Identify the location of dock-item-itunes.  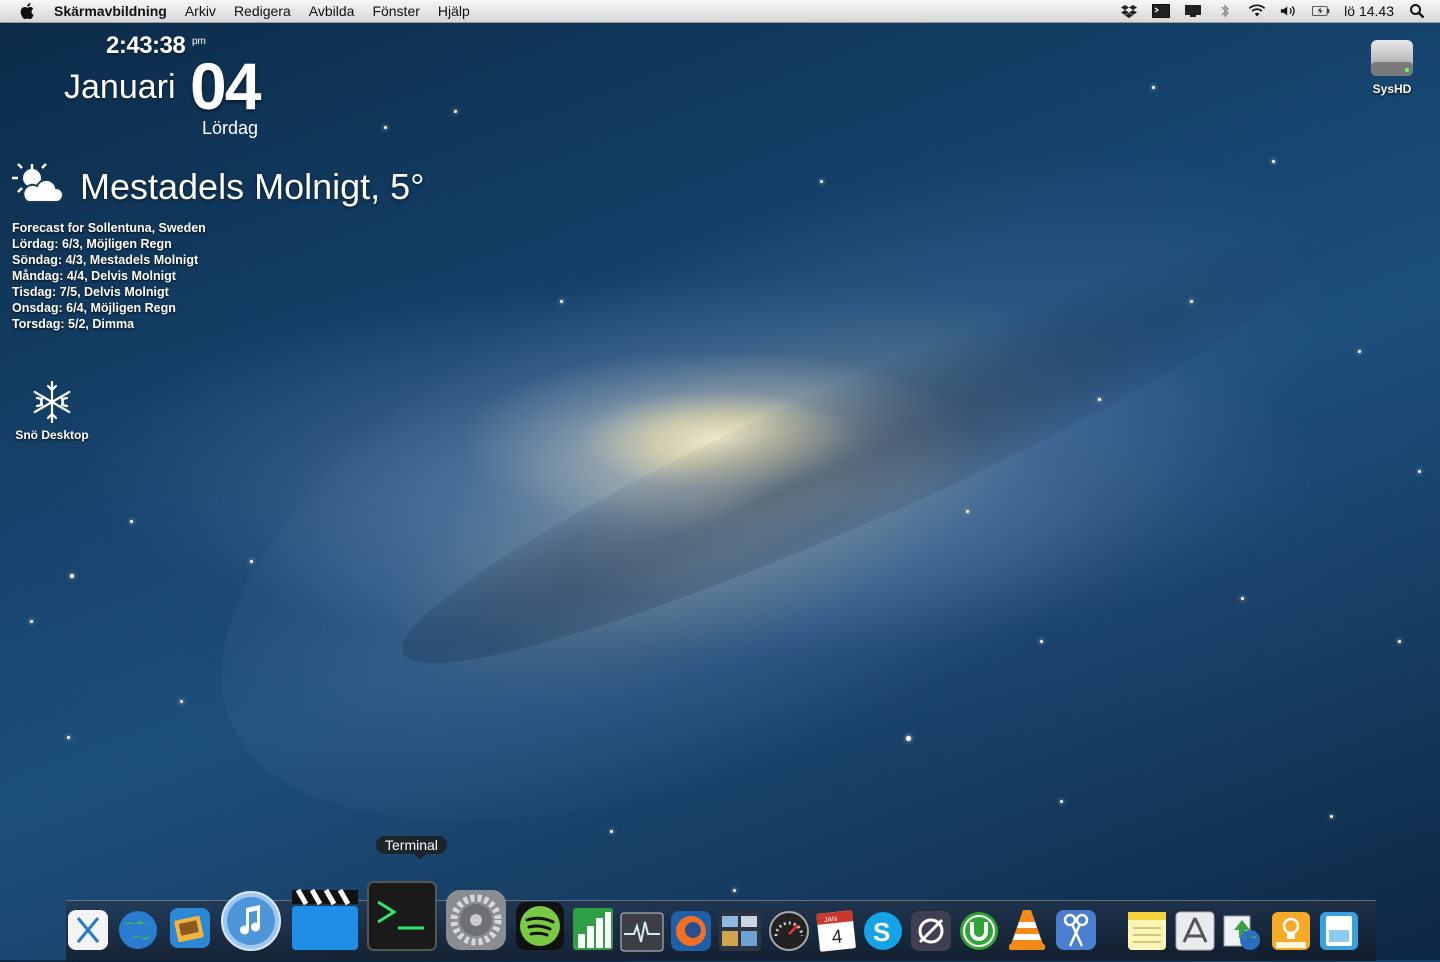
(251, 921).